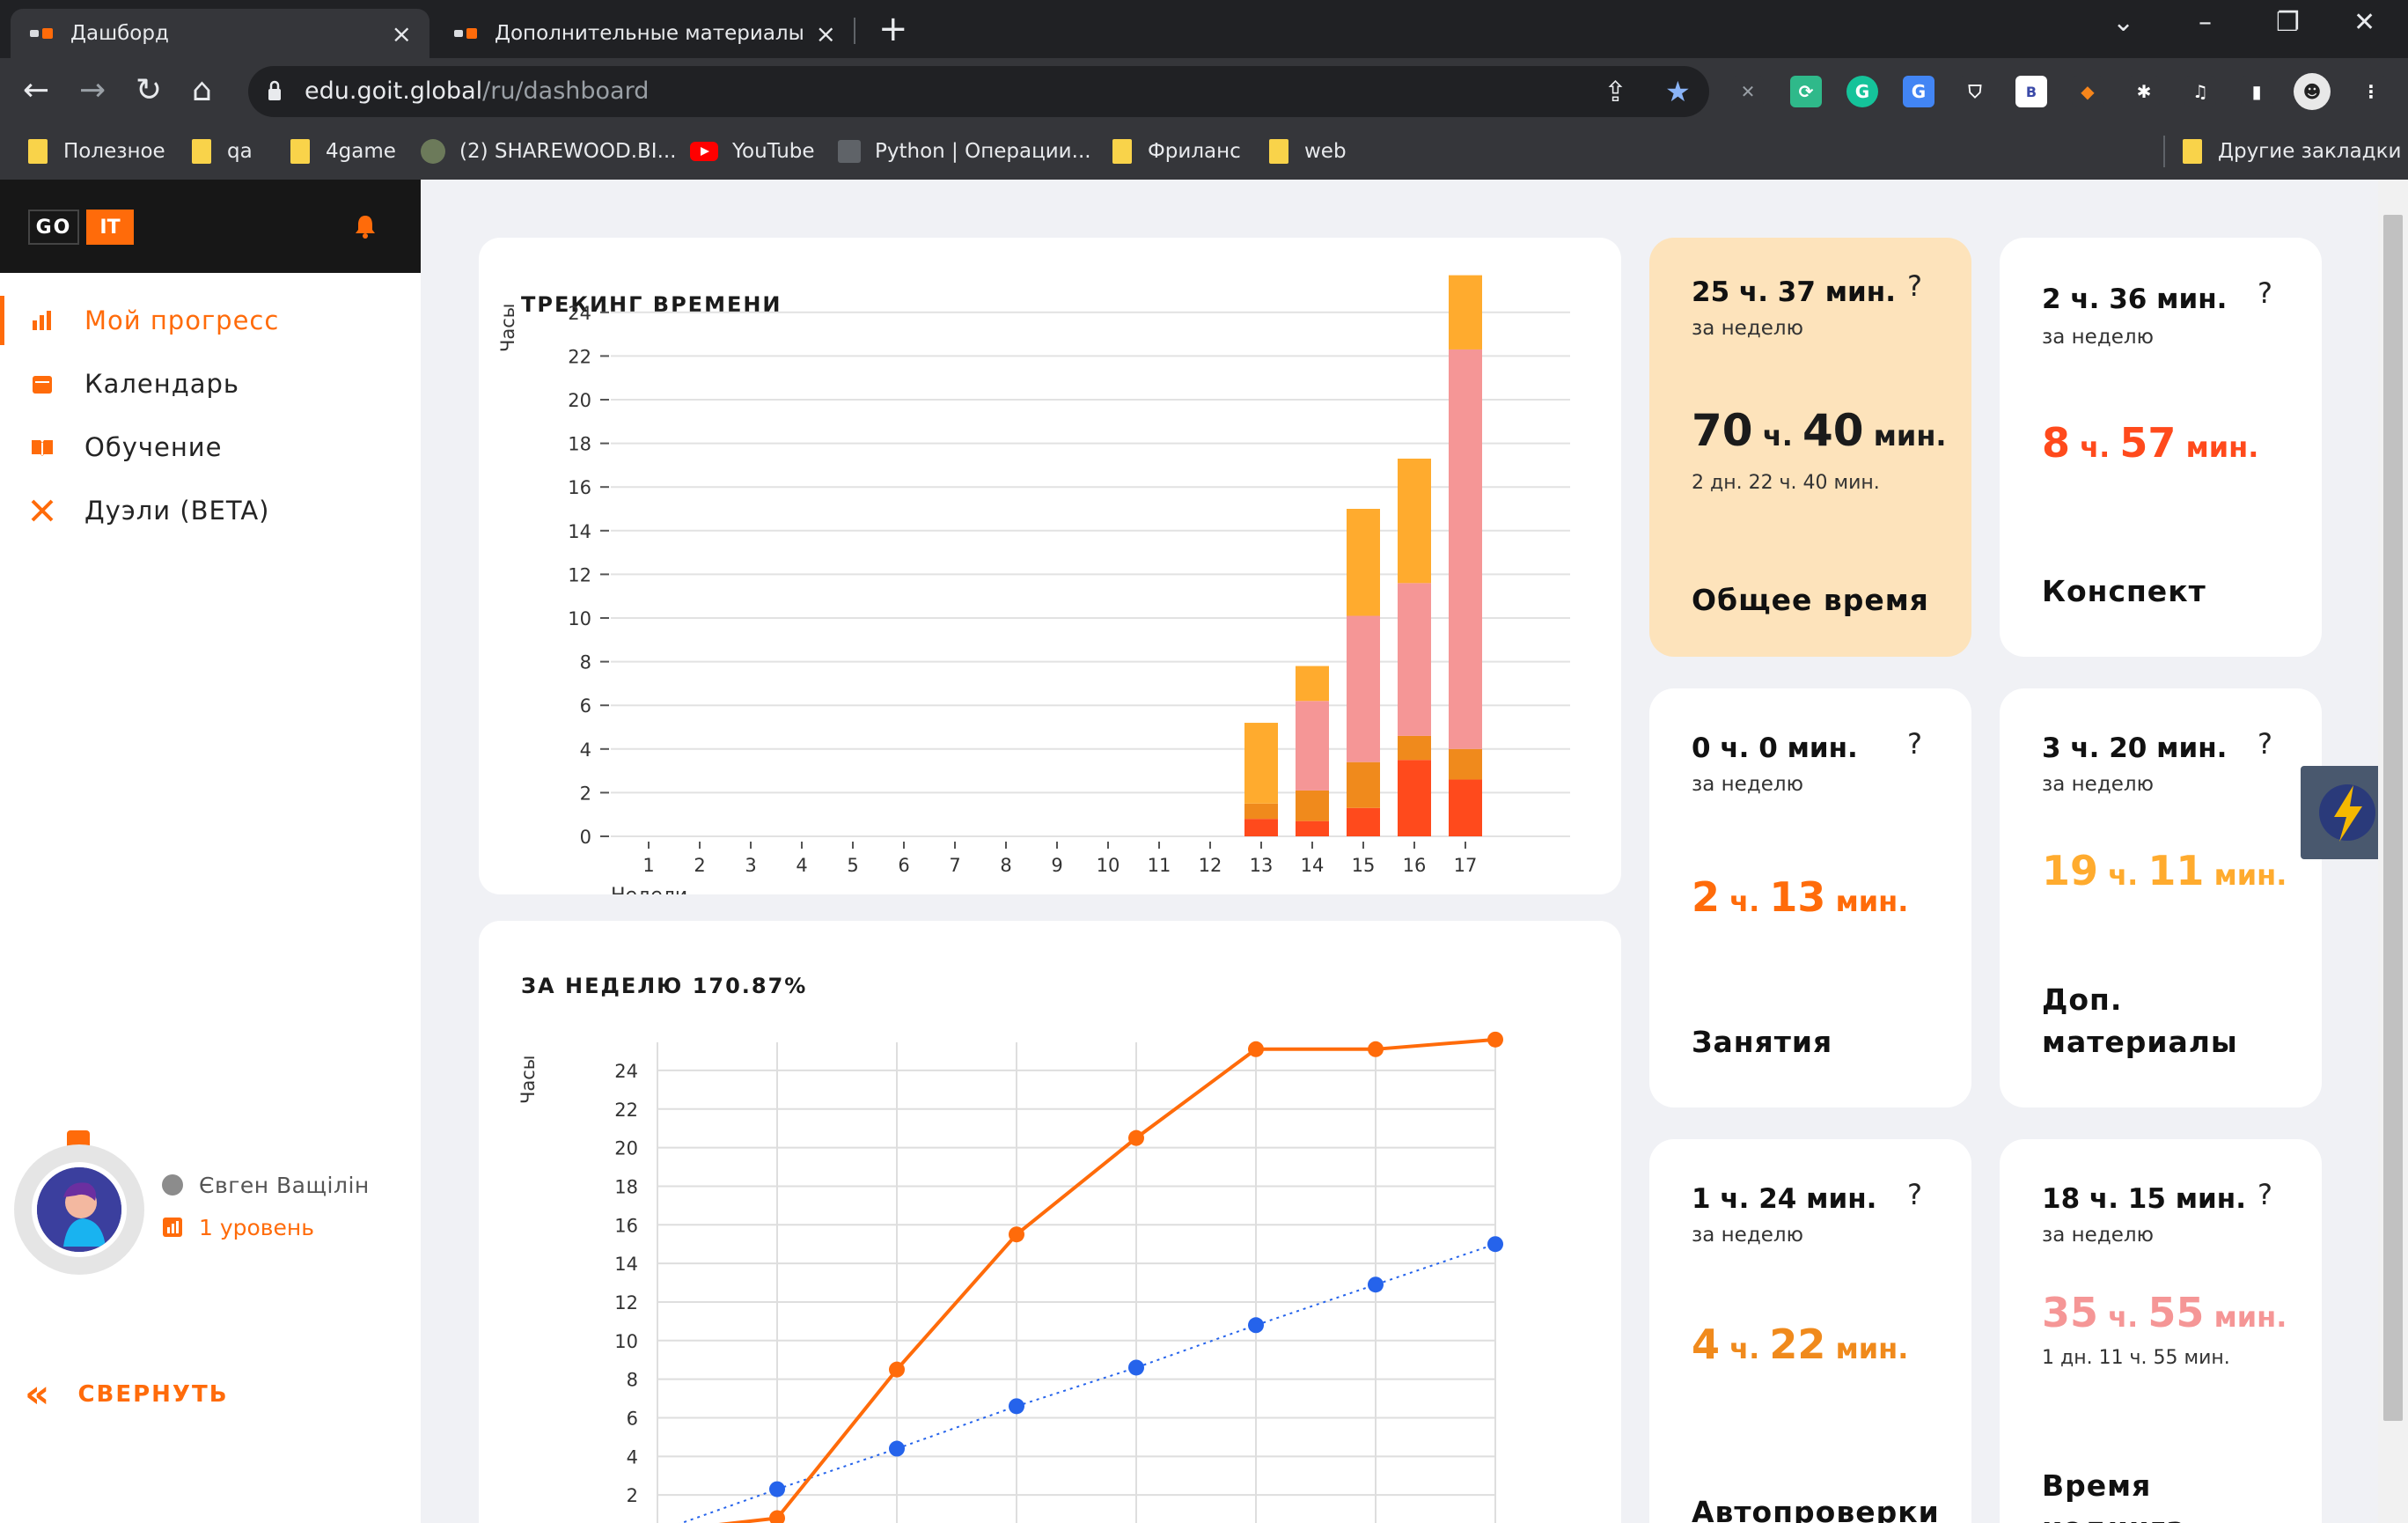 Image resolution: width=2408 pixels, height=1523 pixels. What do you see at coordinates (256, 1227) in the screenshot?
I see `user-level: 1 уровень` at bounding box center [256, 1227].